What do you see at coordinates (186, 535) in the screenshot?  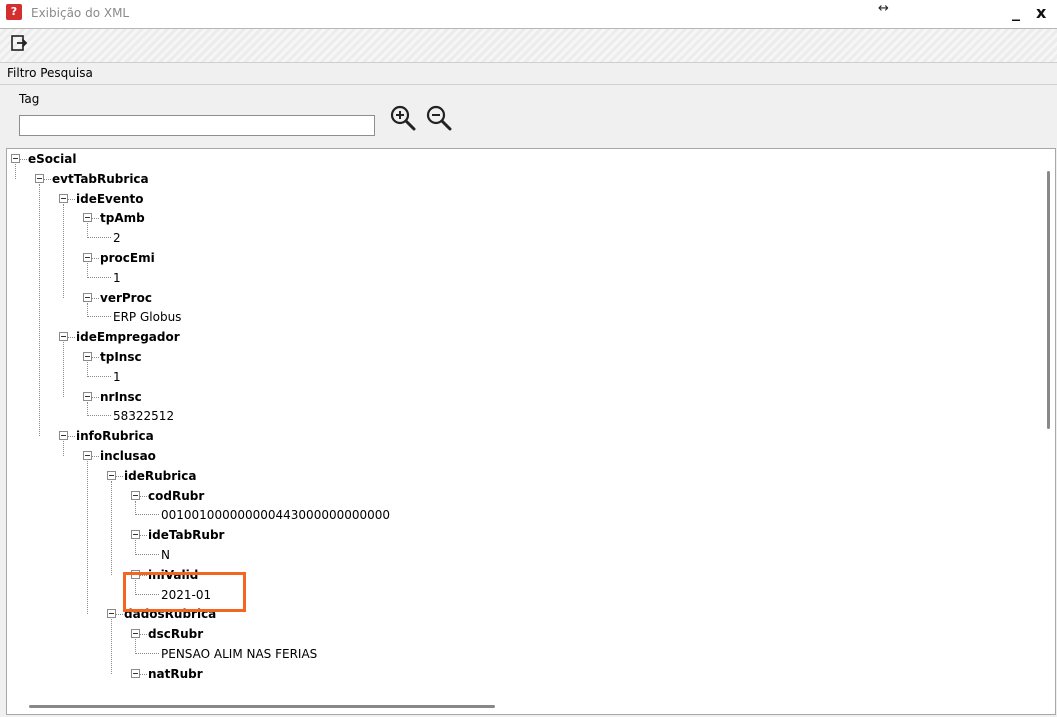 I see `tree-node-label: ideTabRubr` at bounding box center [186, 535].